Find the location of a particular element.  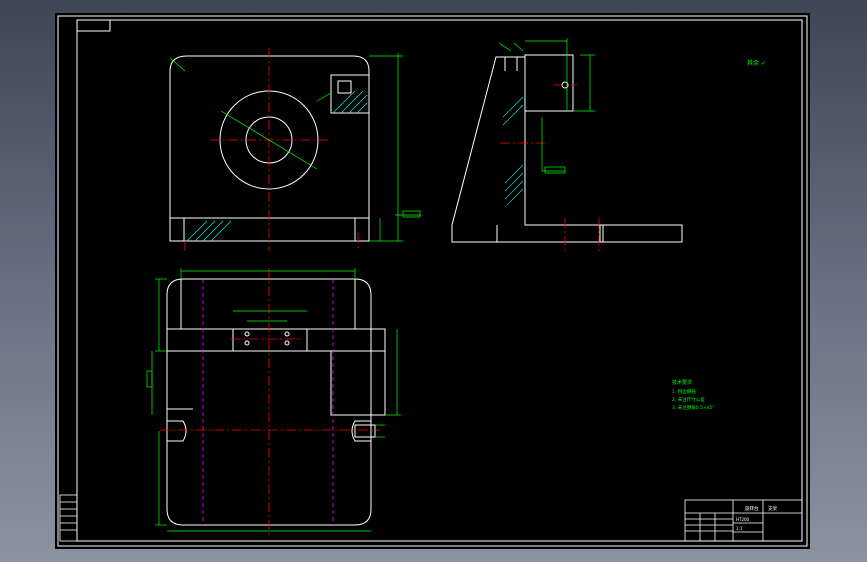

material: HT200 is located at coordinates (743, 519).